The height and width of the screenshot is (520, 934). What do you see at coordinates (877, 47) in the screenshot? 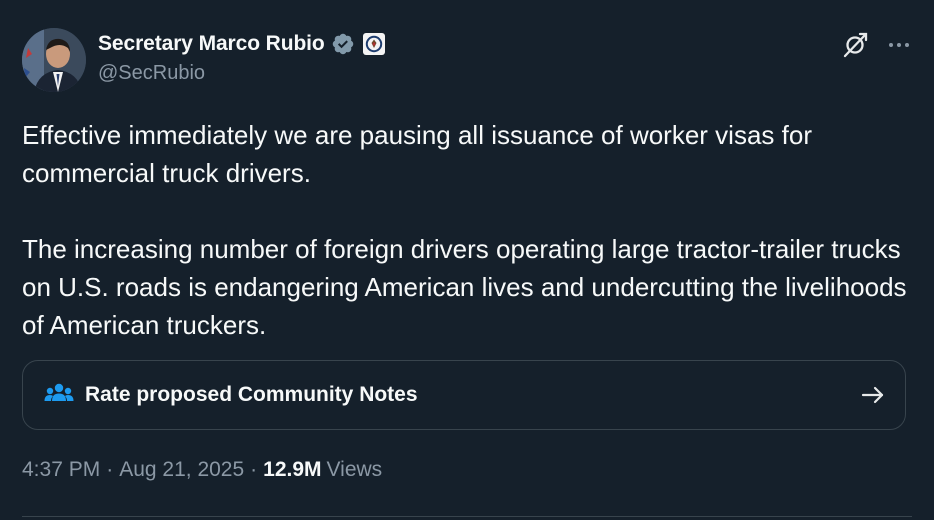
I see `header-actions` at bounding box center [877, 47].